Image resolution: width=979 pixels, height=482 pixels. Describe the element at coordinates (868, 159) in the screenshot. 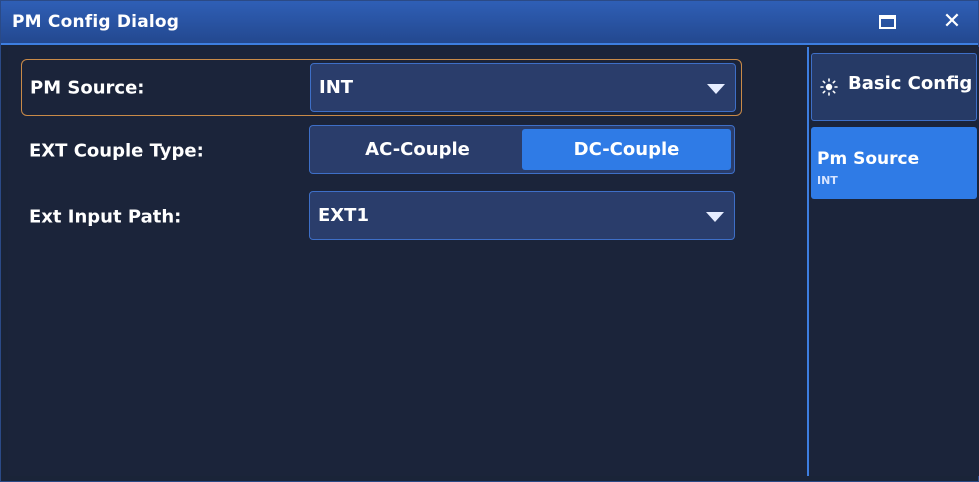

I see `sidebar-item-label: Pm Source` at that location.